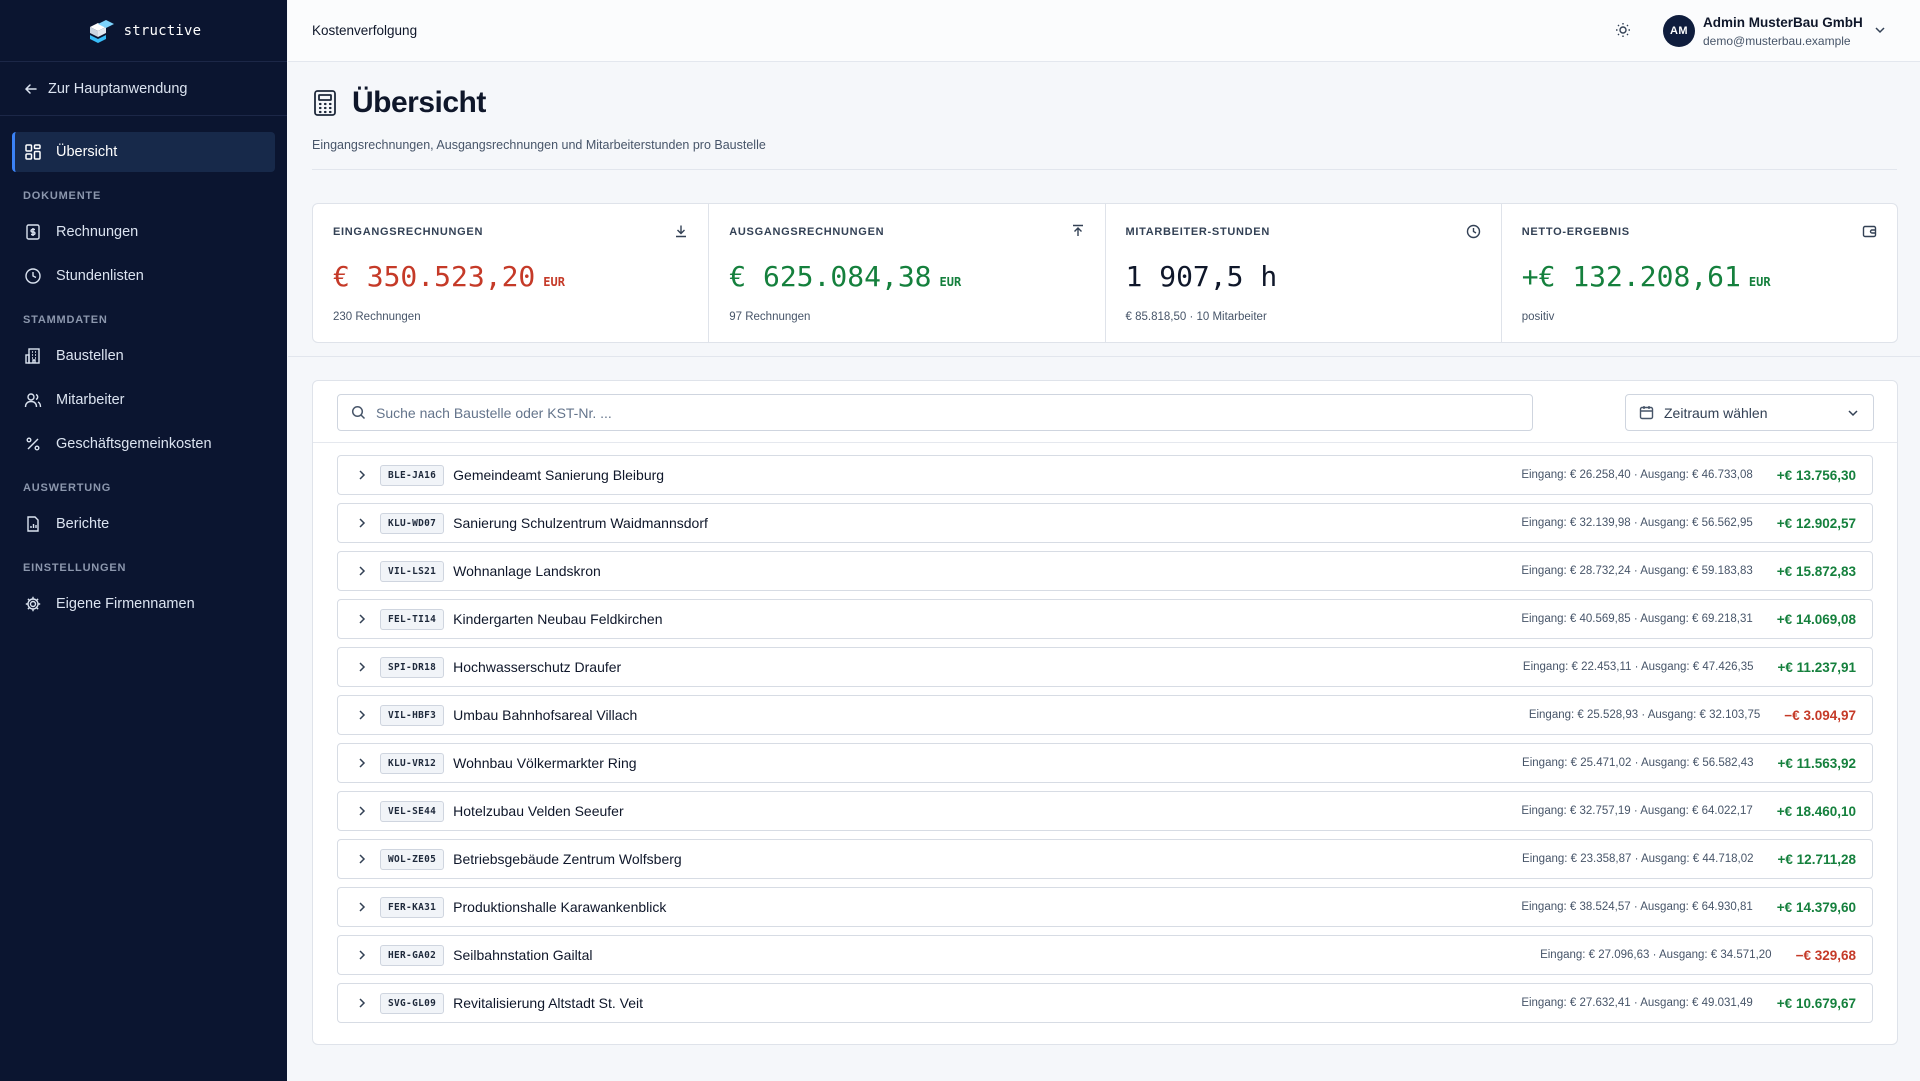 The height and width of the screenshot is (1081, 1920). Describe the element at coordinates (412, 955) in the screenshot. I see `site-code: HER-GA02` at that location.